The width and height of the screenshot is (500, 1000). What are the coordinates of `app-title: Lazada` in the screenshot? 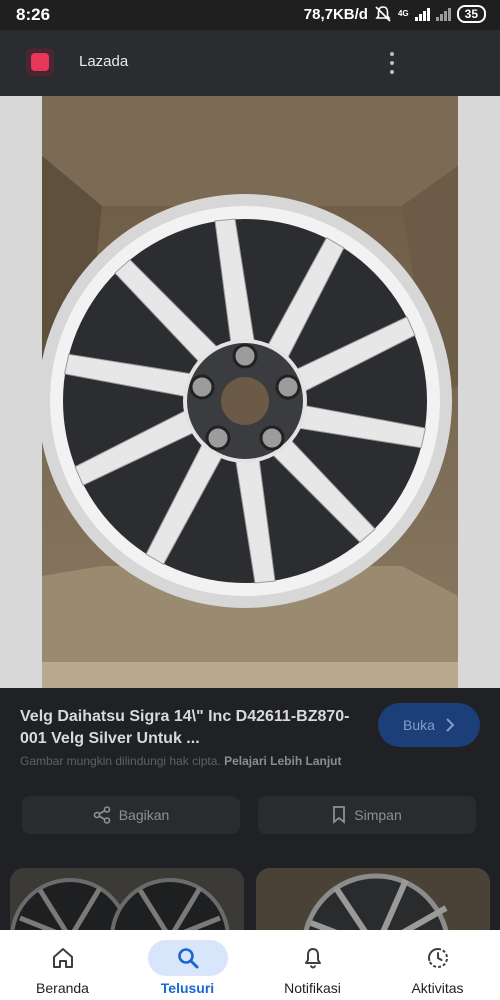 It's located at (104, 61).